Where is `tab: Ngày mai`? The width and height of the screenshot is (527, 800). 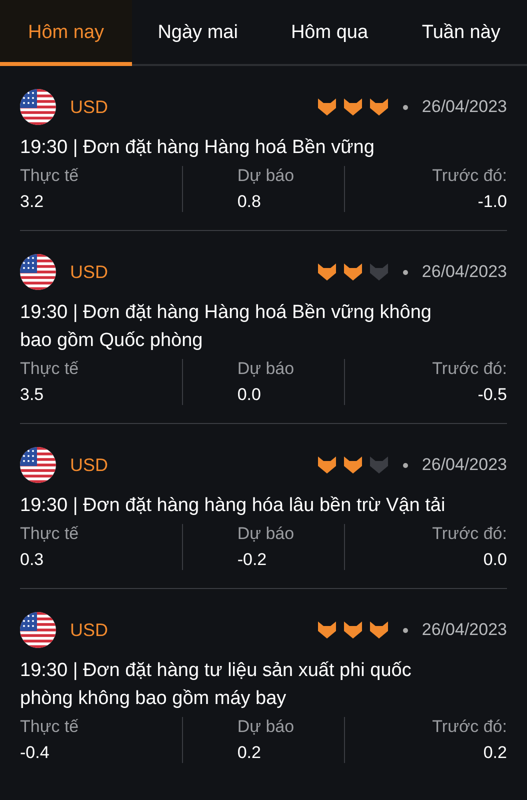
tab: Ngày mai is located at coordinates (198, 33).